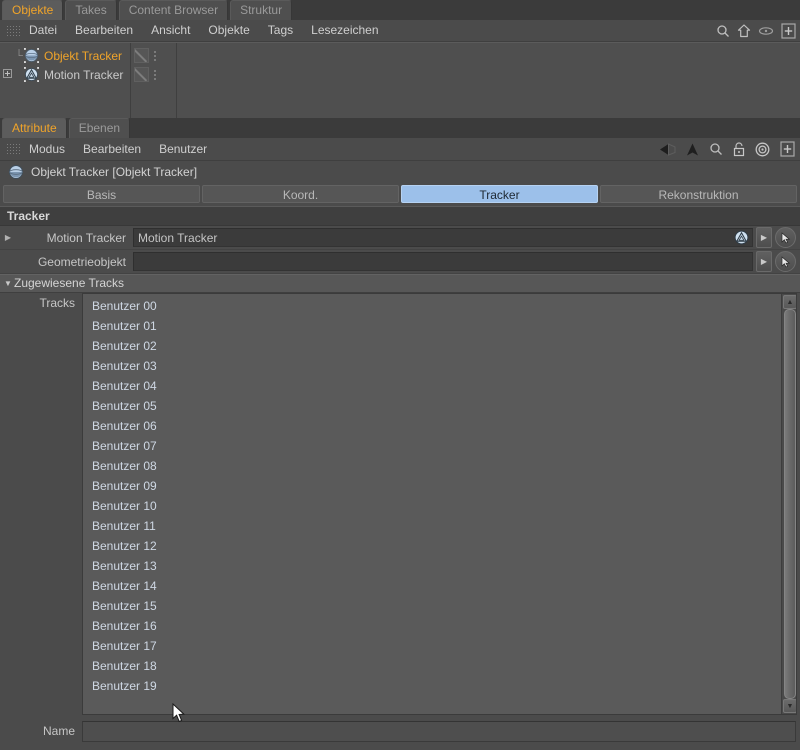 The width and height of the screenshot is (800, 750). What do you see at coordinates (432, 466) in the screenshot?
I see `track-list-item: Benutzer 08` at bounding box center [432, 466].